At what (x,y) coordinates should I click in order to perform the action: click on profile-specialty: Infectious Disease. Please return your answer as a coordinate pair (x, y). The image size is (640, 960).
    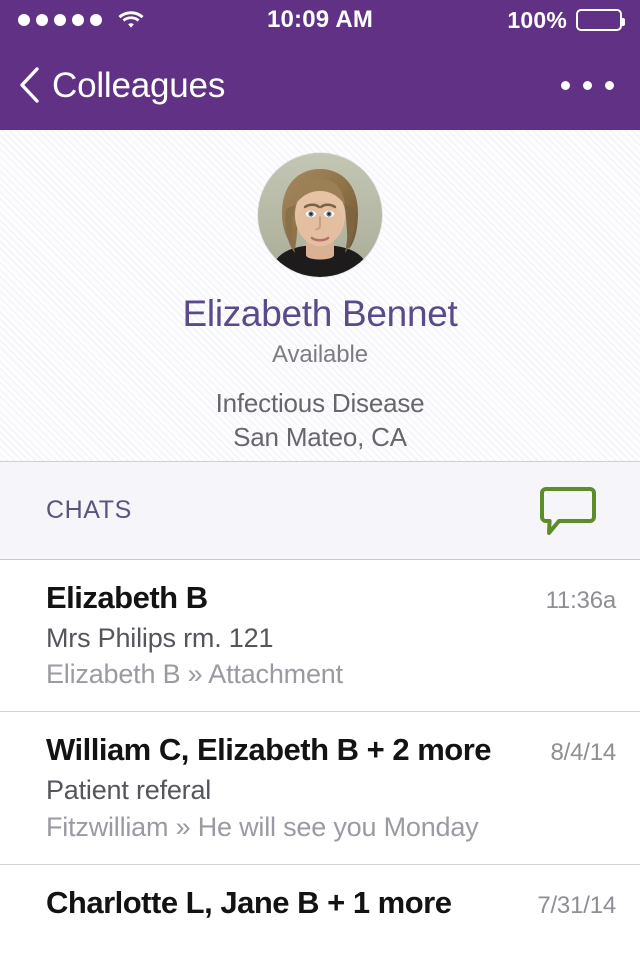
    Looking at the image, I should click on (320, 402).